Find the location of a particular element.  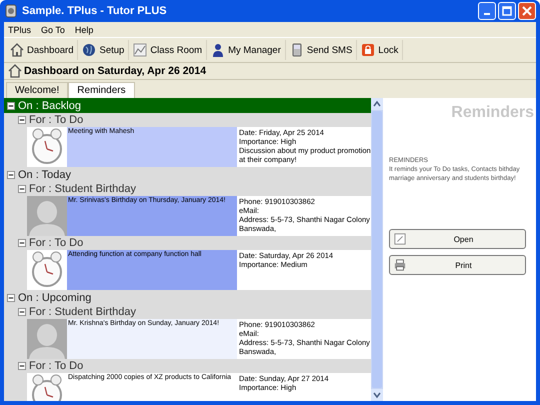

minimize-button is located at coordinates (487, 11).